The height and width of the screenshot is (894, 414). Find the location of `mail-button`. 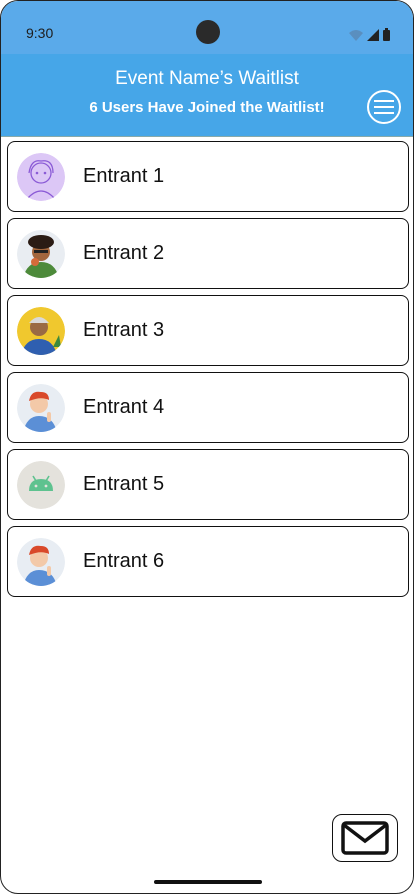

mail-button is located at coordinates (365, 838).